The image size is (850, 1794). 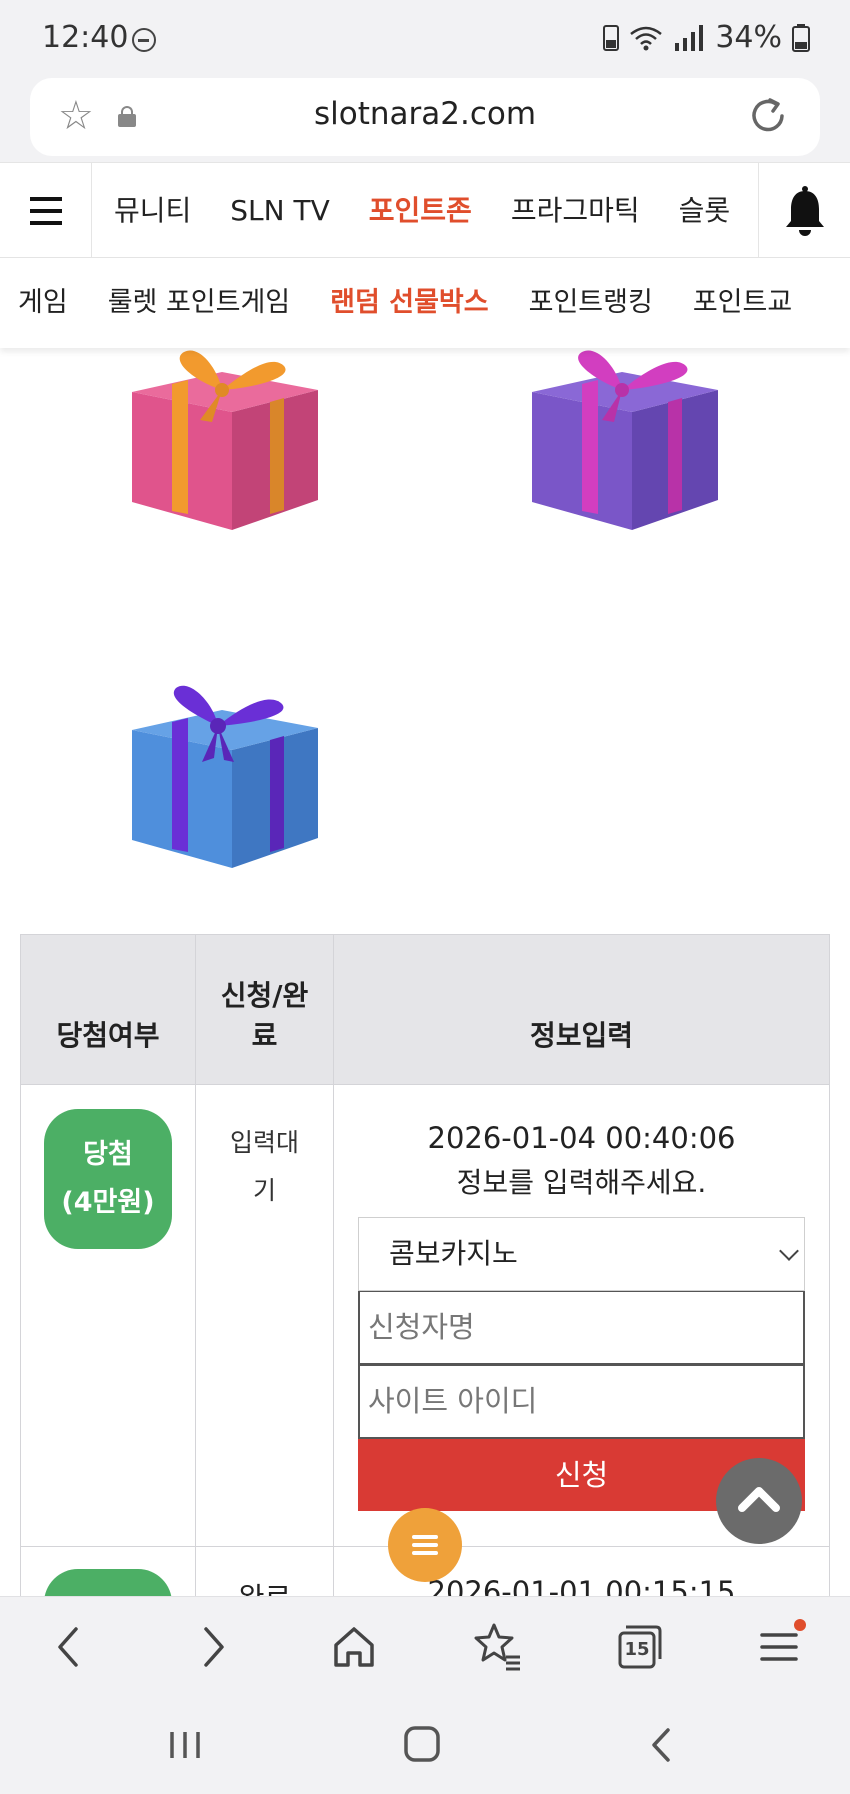 I want to click on system-navigation-bar, so click(x=425, y=1746).